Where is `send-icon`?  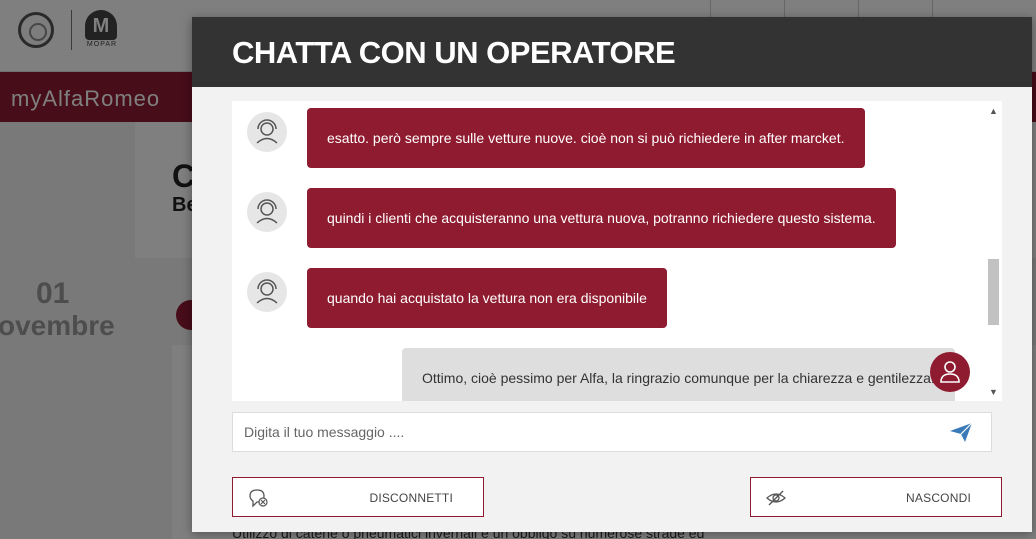 send-icon is located at coordinates (961, 432).